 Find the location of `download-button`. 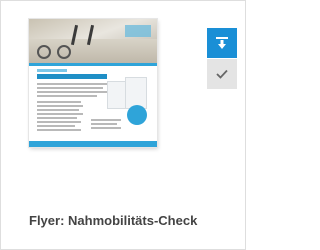

download-button is located at coordinates (222, 43).